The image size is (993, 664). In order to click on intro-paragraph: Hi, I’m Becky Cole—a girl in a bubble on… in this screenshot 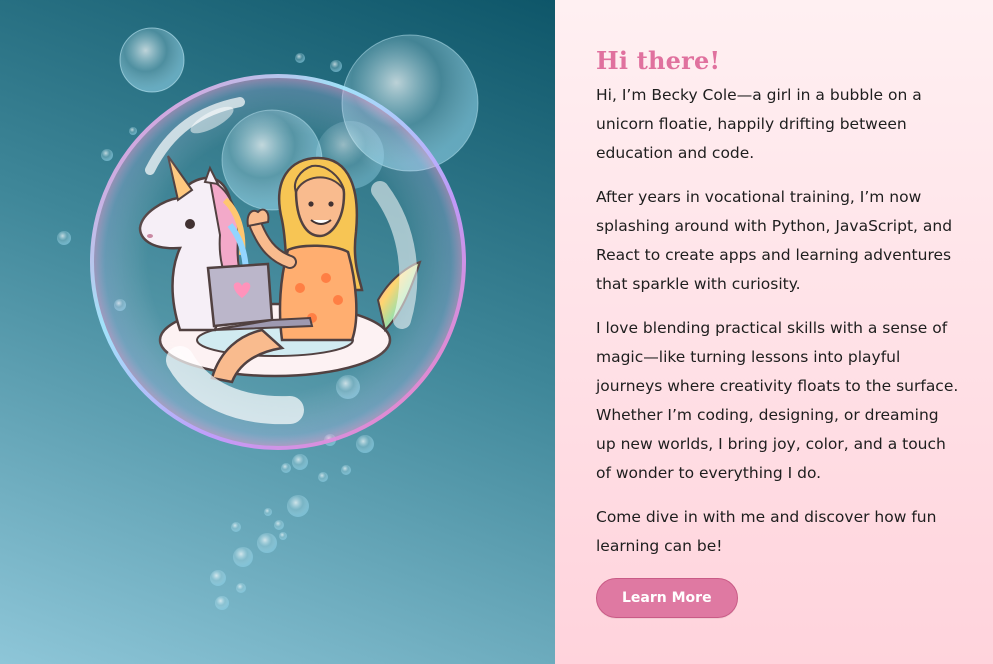, I will do `click(759, 124)`.